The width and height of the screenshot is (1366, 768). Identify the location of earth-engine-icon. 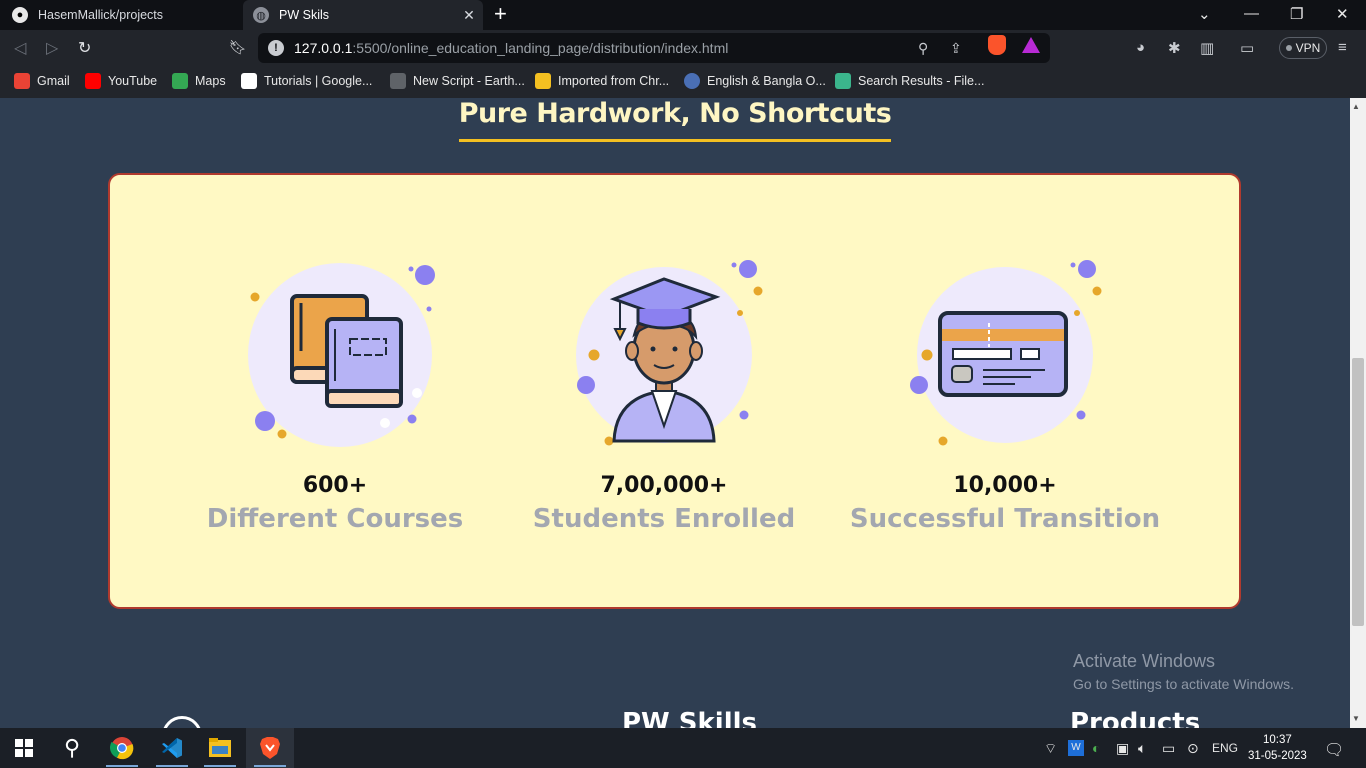
(398, 81).